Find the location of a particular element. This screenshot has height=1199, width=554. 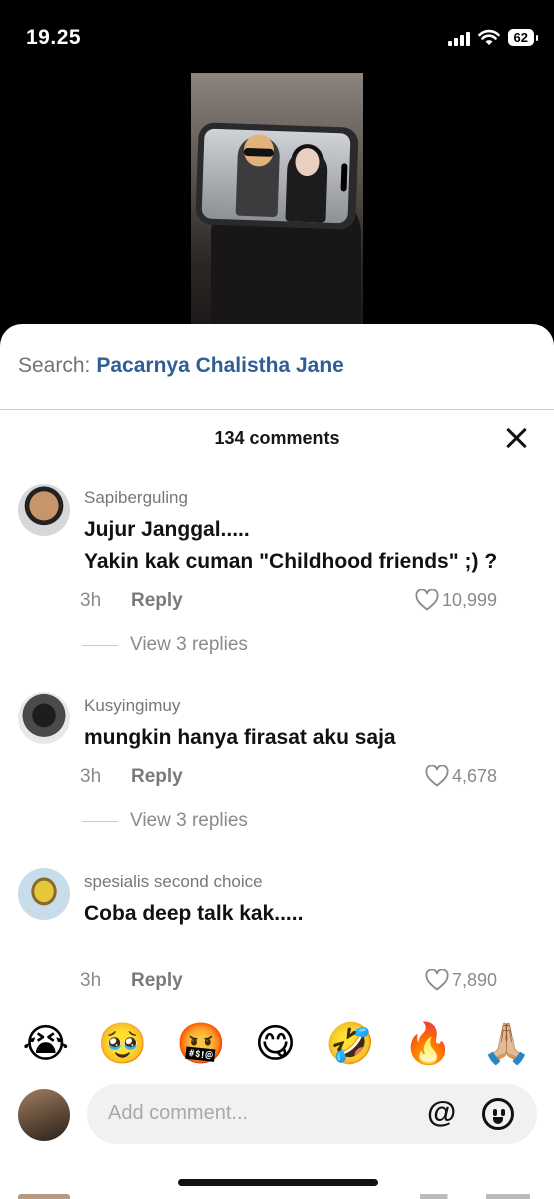

comment-username: spesialis second choice is located at coordinates (173, 882).